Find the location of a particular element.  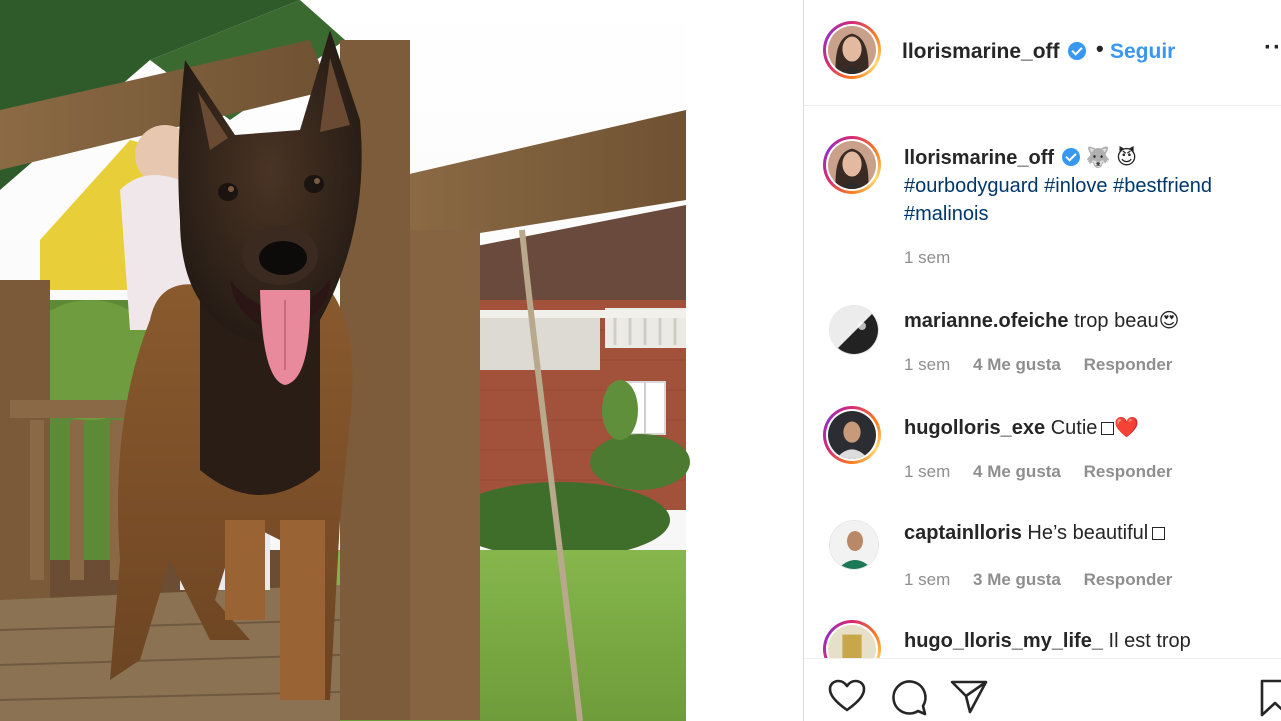

comment-3: captainlloris He’s beautiful is located at coordinates (1035, 533).